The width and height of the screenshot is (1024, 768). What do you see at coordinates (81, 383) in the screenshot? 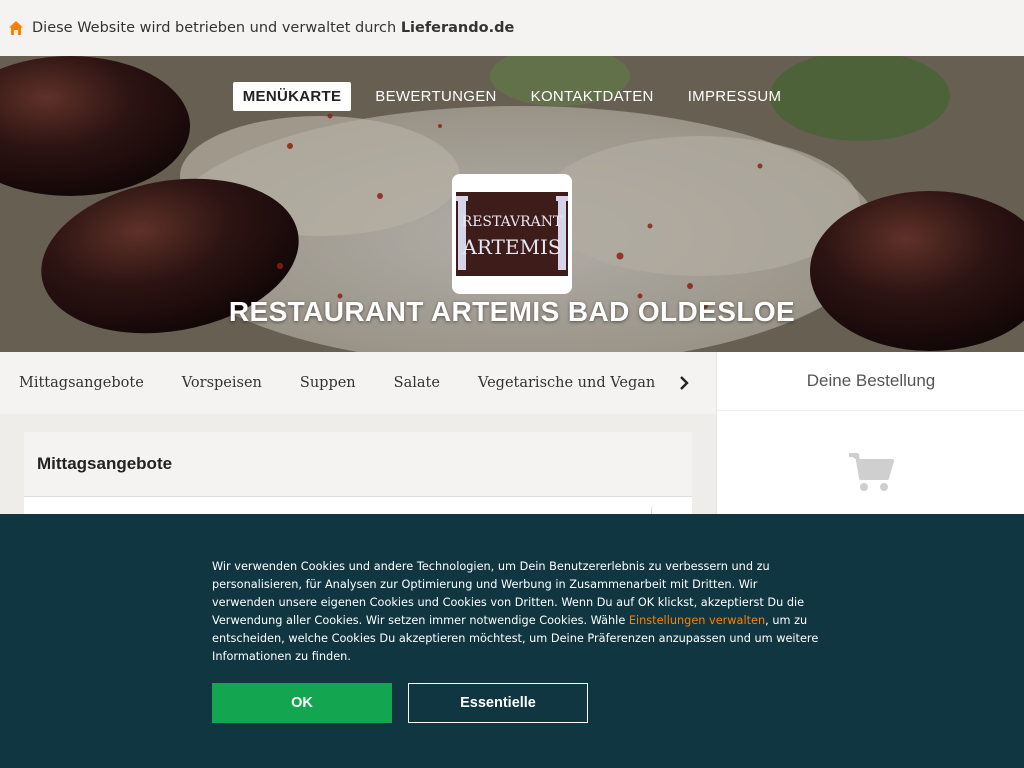
I see `category-mittagsangebote: Mittagsangebote` at bounding box center [81, 383].